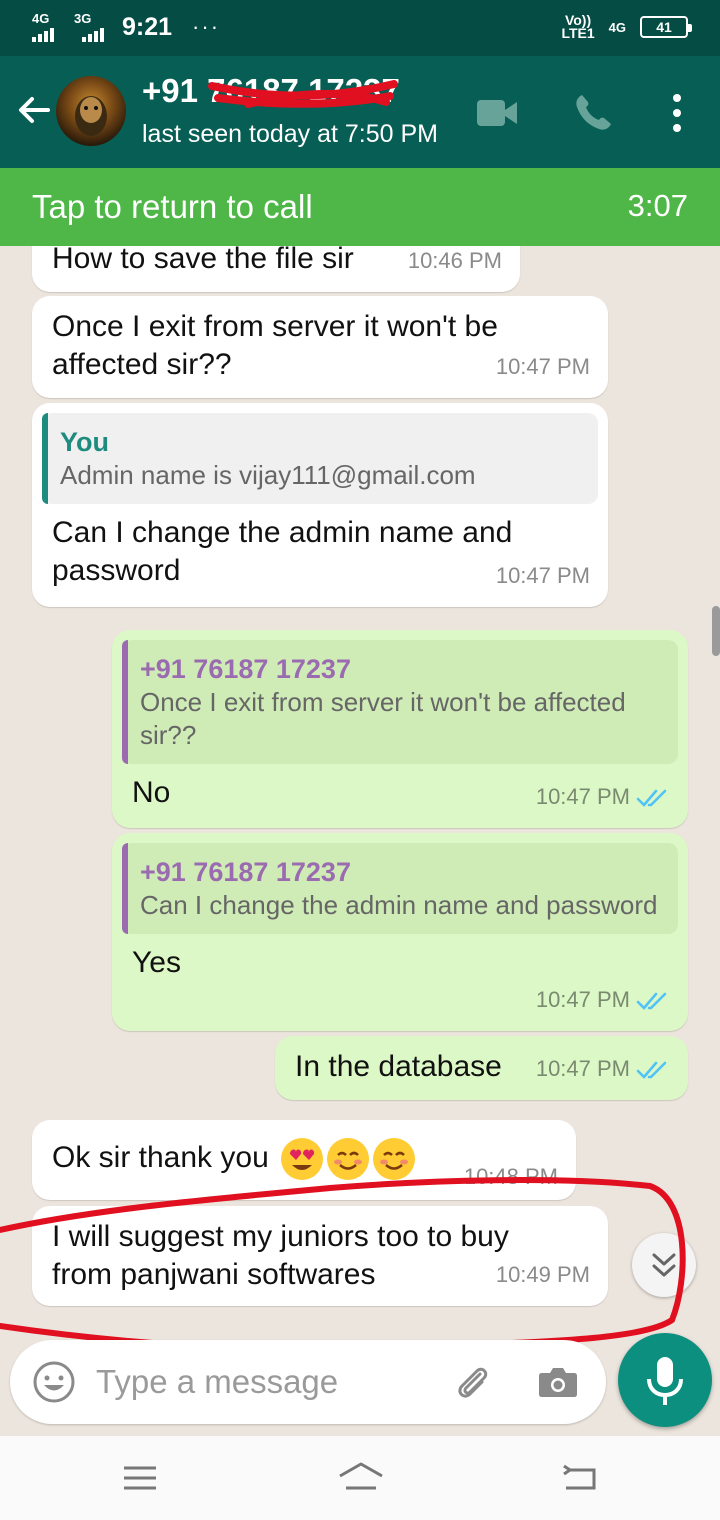 The image size is (720, 1520). I want to click on call-timer: 3:07, so click(657, 205).